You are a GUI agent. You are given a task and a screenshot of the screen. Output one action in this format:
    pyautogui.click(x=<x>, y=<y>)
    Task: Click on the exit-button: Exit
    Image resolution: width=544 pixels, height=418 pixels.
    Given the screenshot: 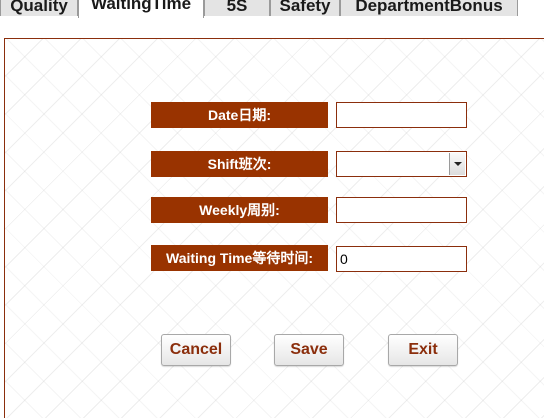 What is the action you would take?
    pyautogui.click(x=423, y=350)
    